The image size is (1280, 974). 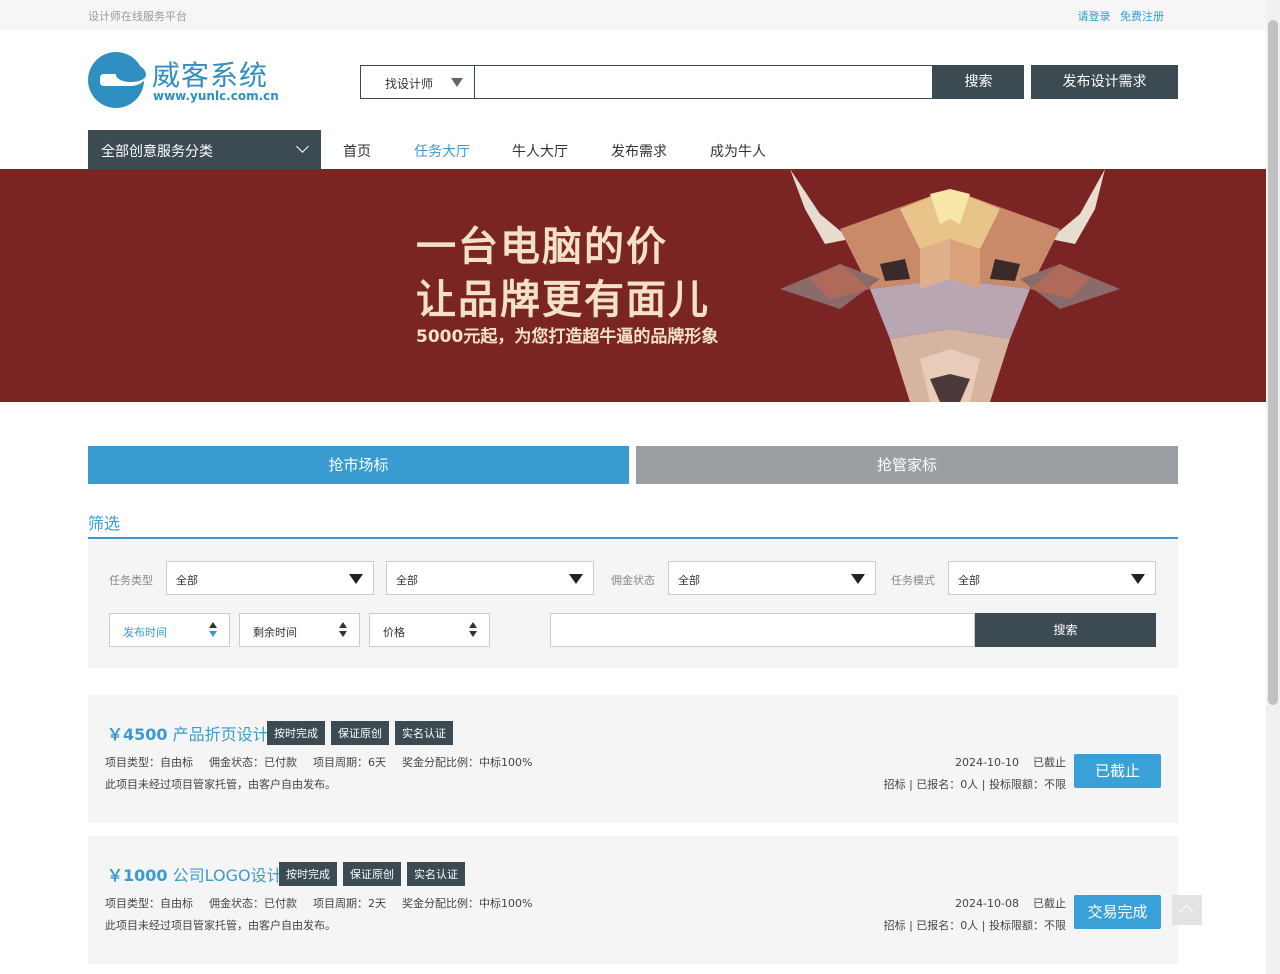 I want to click on task-subtype-select: 全部, so click(x=490, y=578).